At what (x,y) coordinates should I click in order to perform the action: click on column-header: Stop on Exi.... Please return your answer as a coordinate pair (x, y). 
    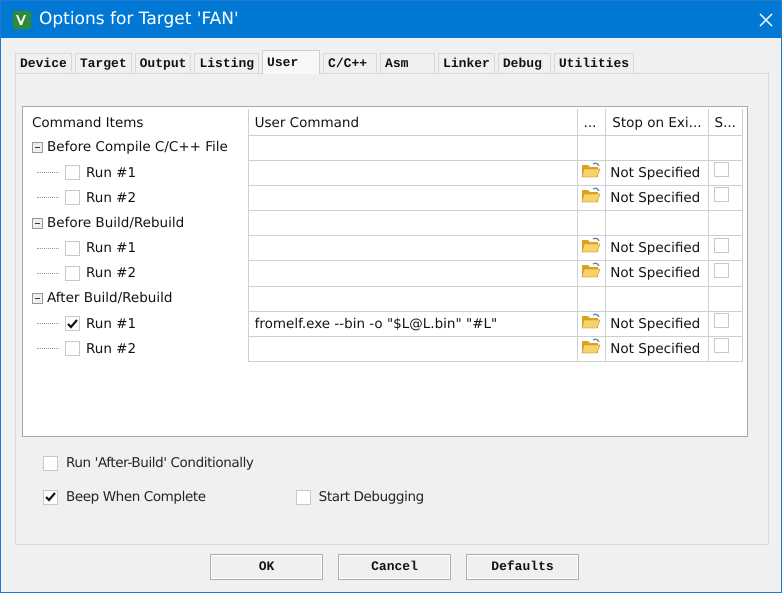
    Looking at the image, I should click on (657, 123).